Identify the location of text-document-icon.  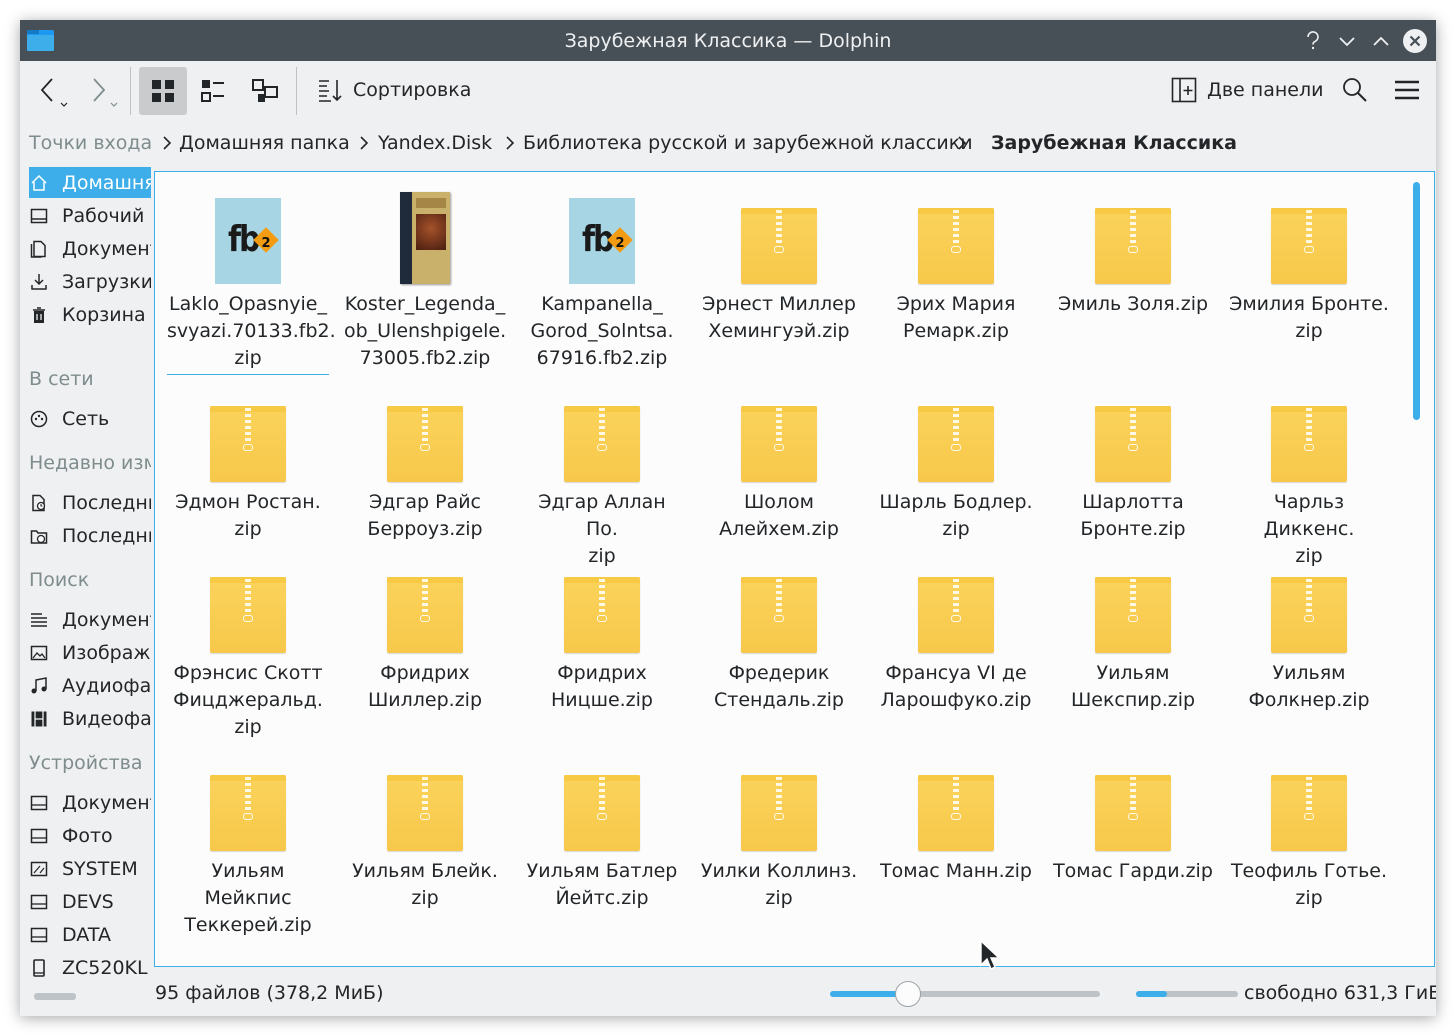
(39, 620).